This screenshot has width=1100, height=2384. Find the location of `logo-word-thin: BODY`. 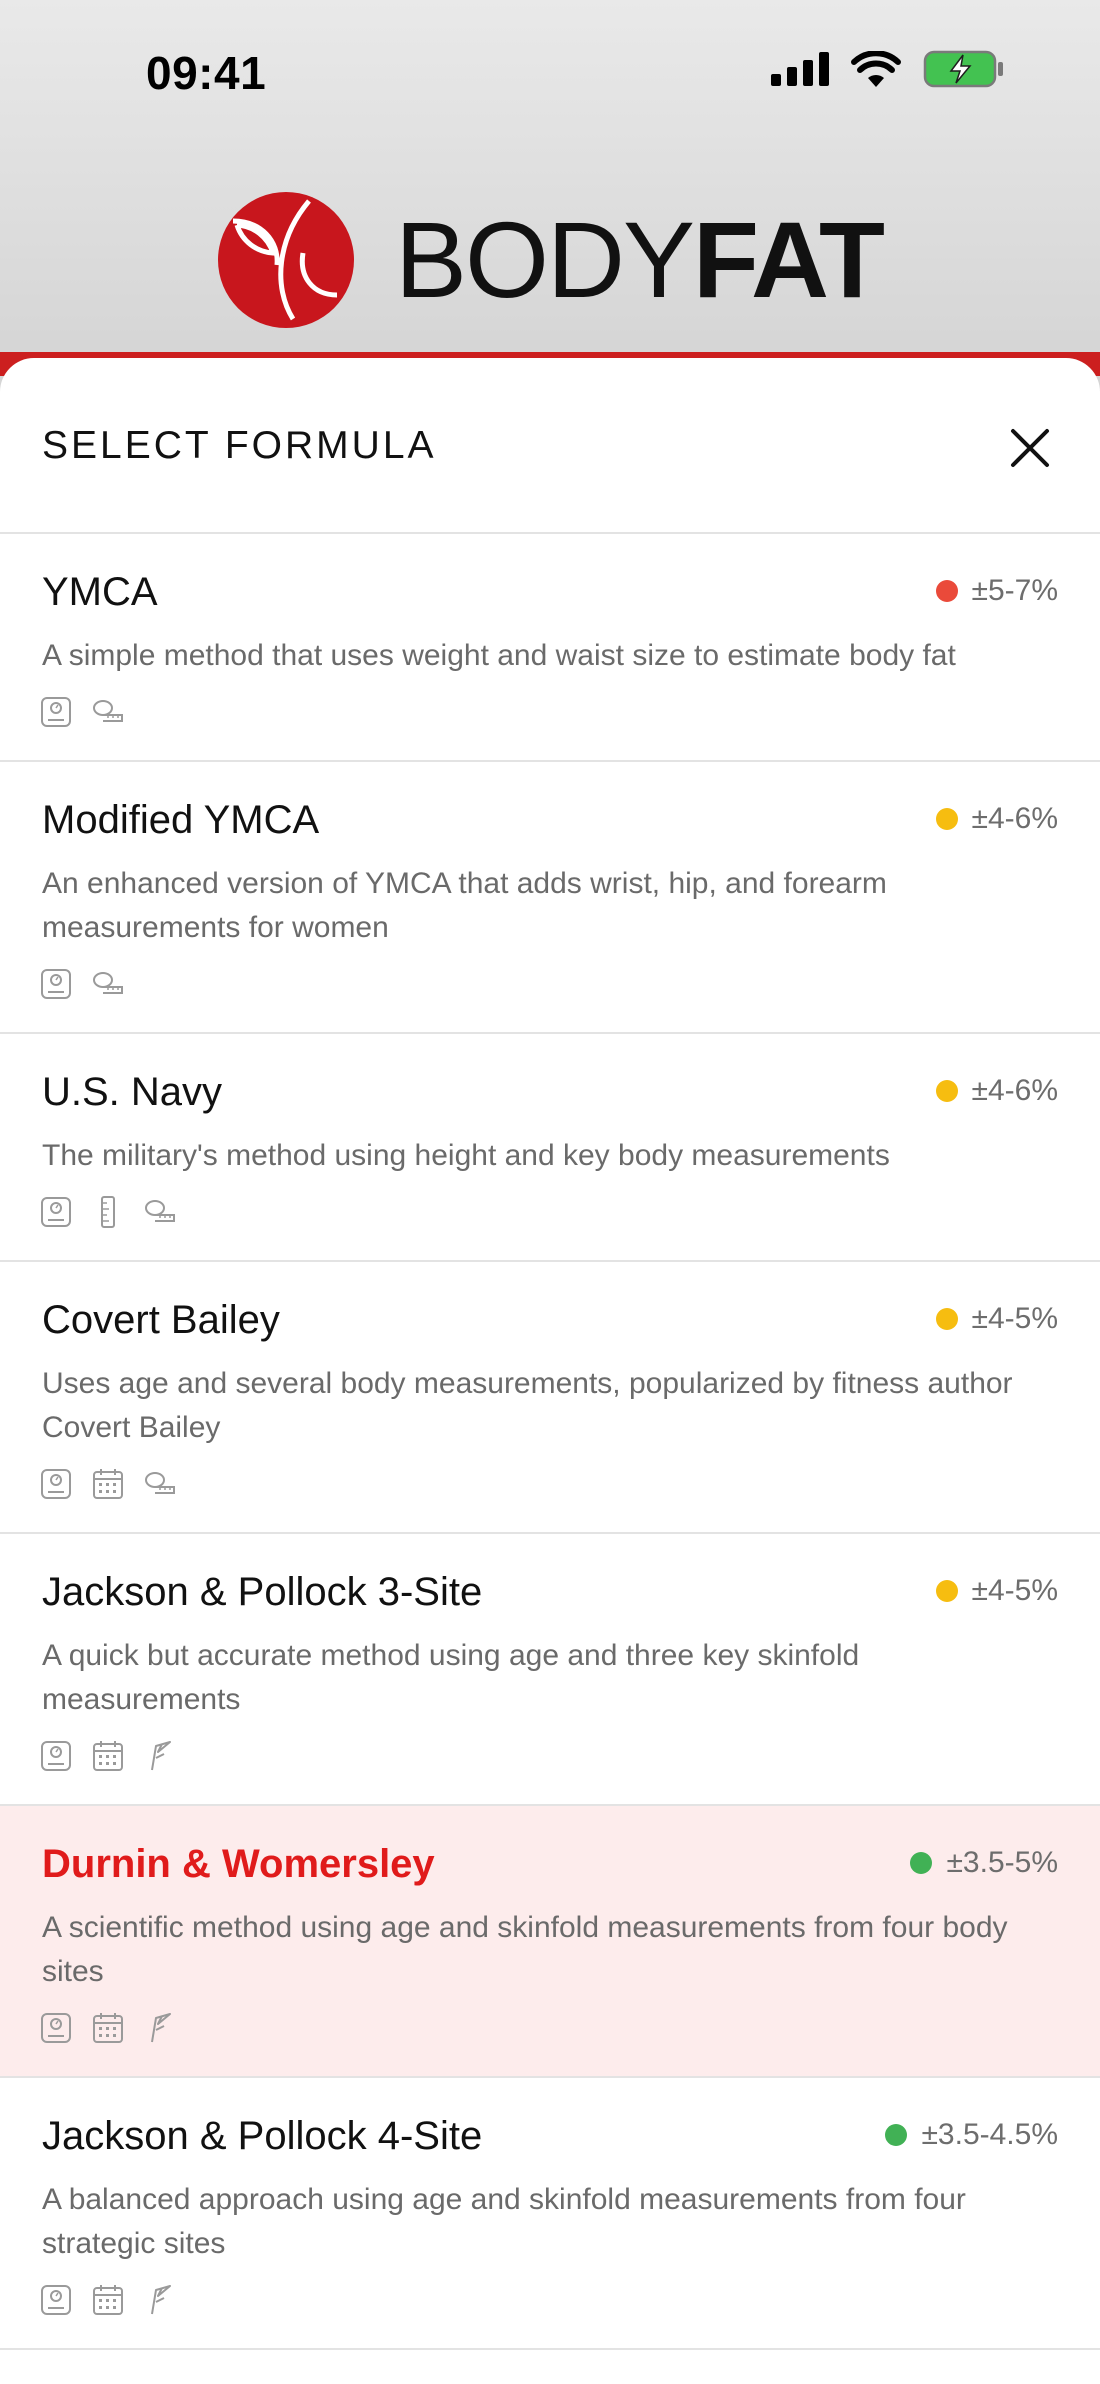

logo-word-thin: BODY is located at coordinates (544, 259).